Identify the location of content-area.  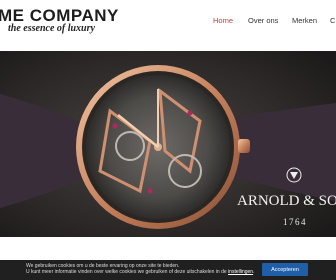
(168, 248).